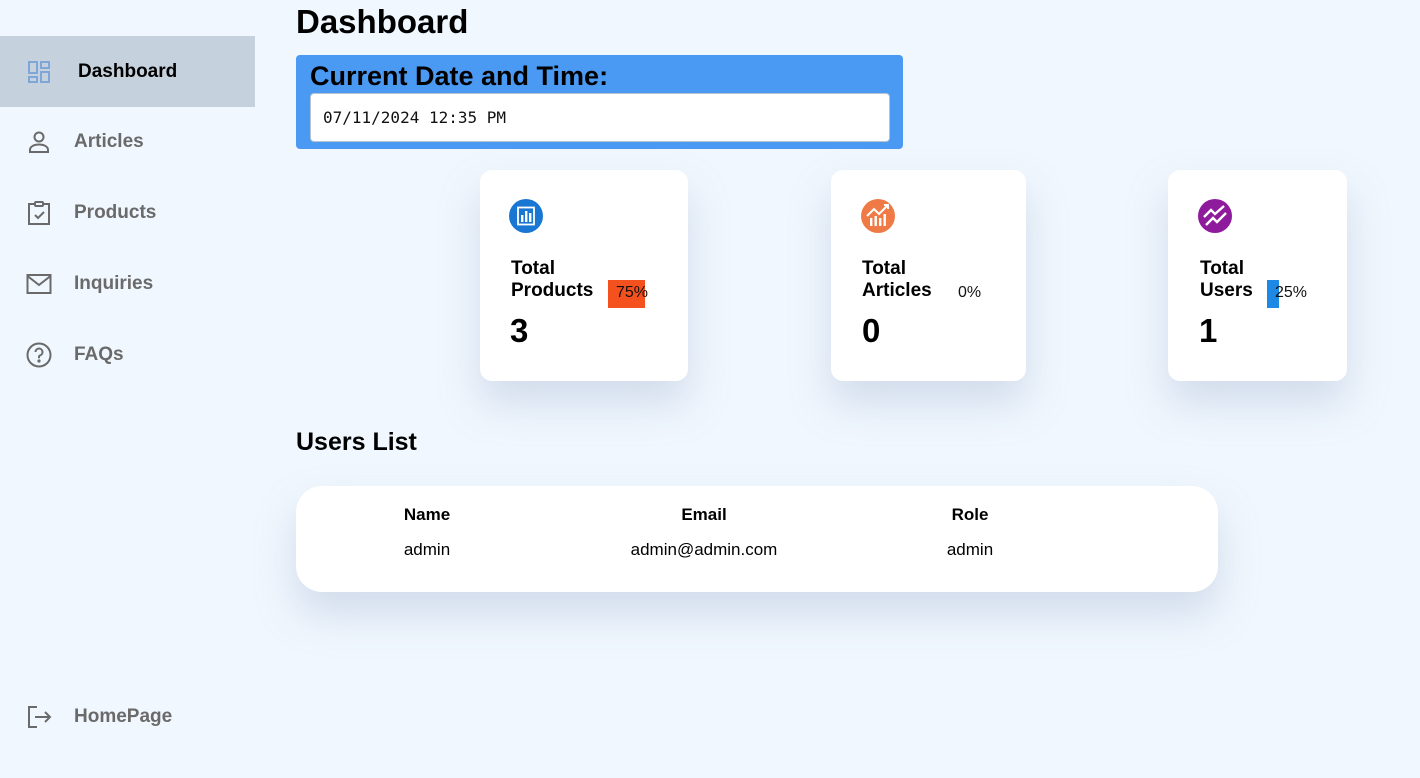  I want to click on stat-value: 3, so click(519, 330).